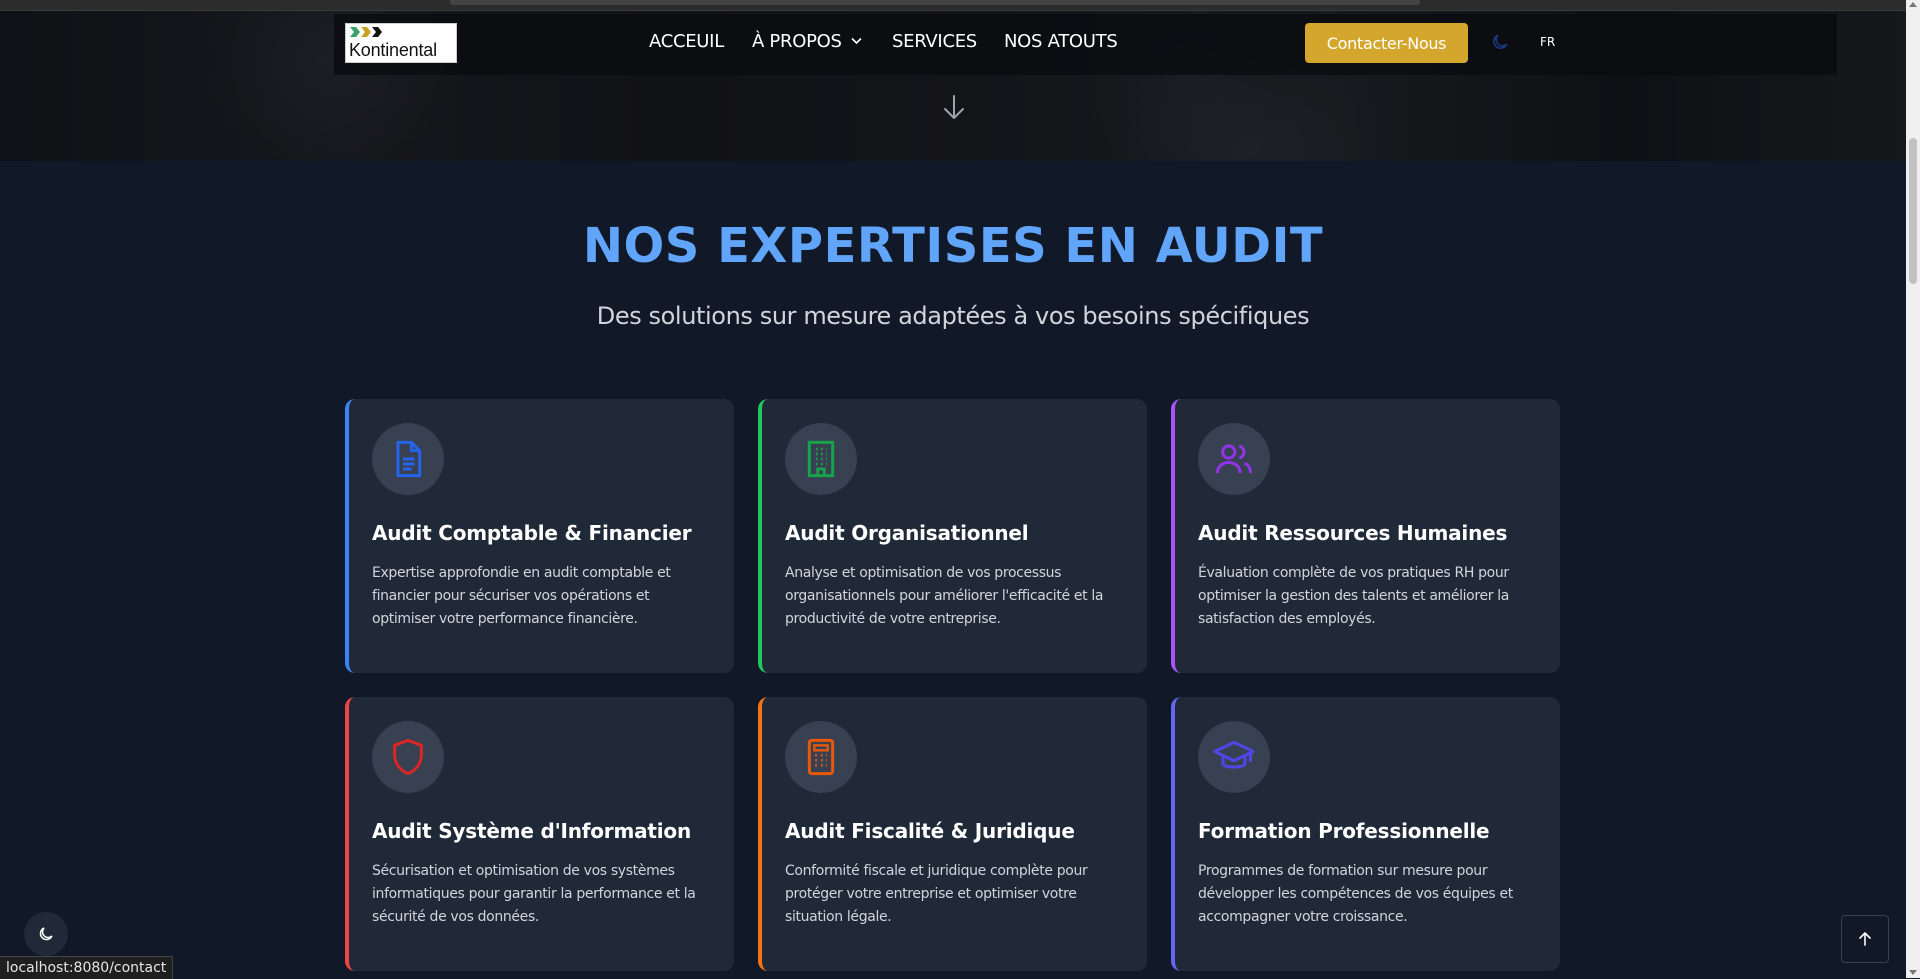 The width and height of the screenshot is (1920, 979). I want to click on scroll-to-top-button, so click(1865, 939).